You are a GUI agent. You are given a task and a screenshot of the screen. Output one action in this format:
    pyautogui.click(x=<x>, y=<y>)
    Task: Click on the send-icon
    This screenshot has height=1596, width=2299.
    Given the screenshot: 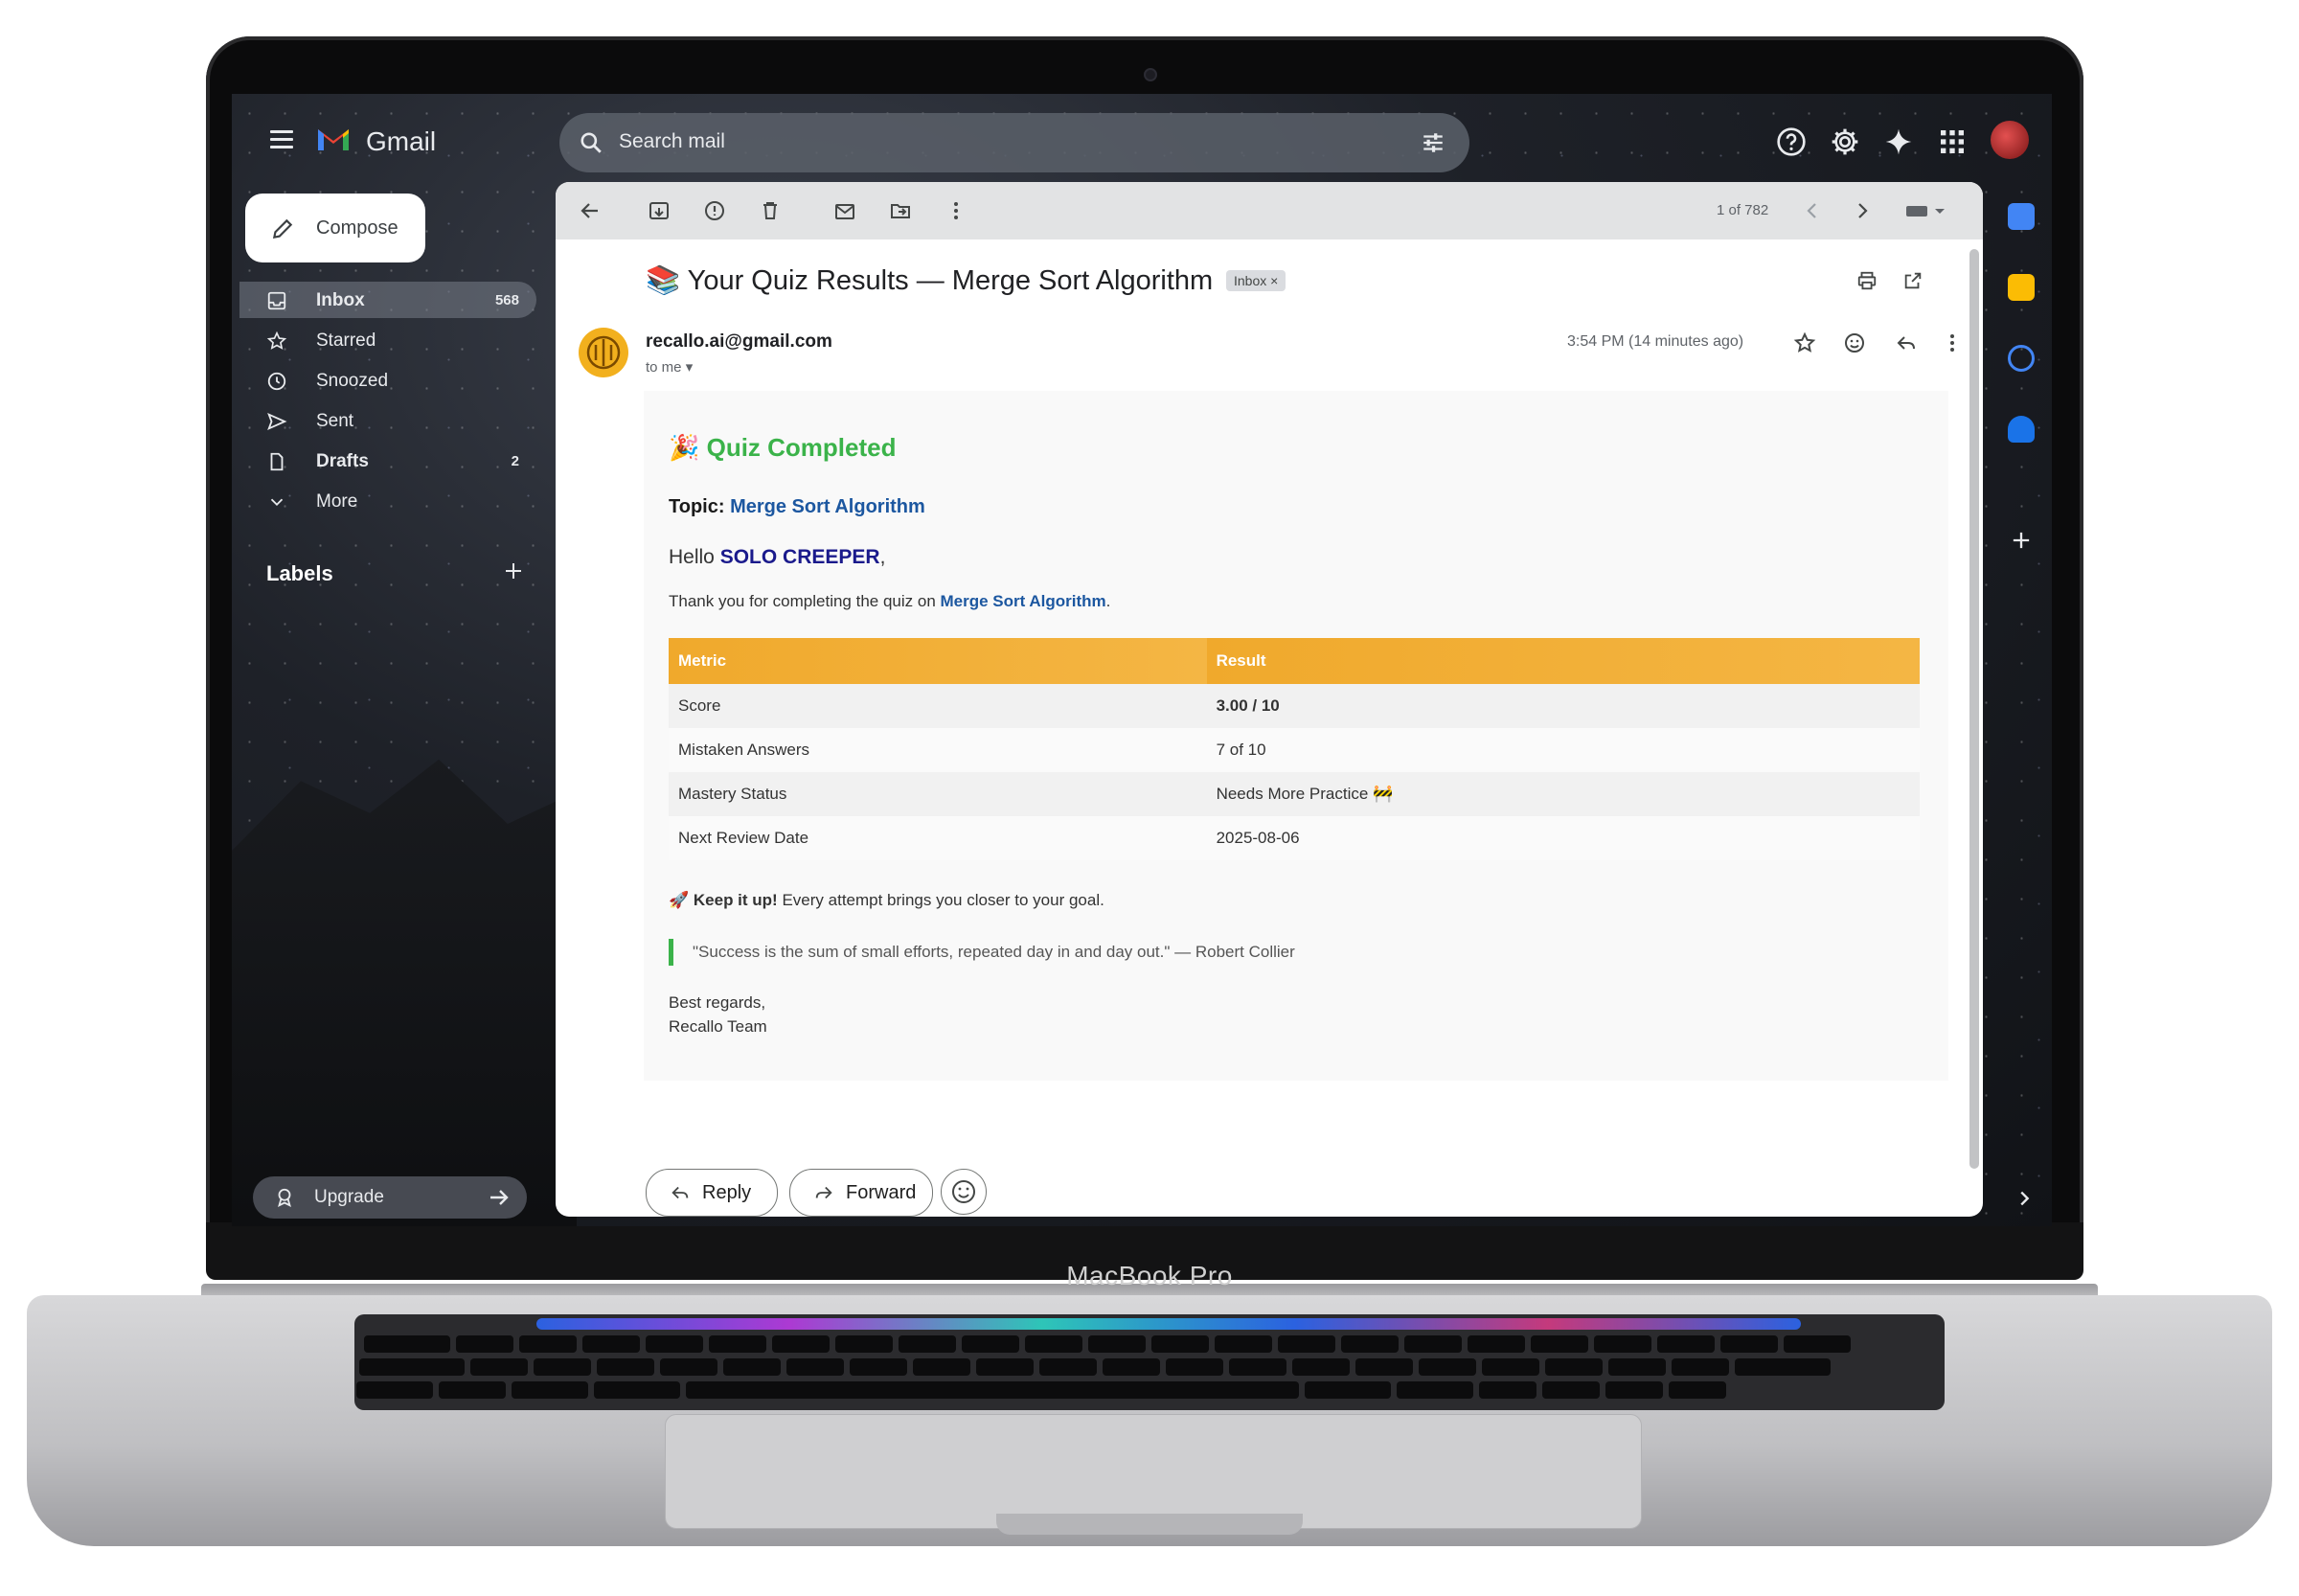 What is the action you would take?
    pyautogui.click(x=277, y=421)
    